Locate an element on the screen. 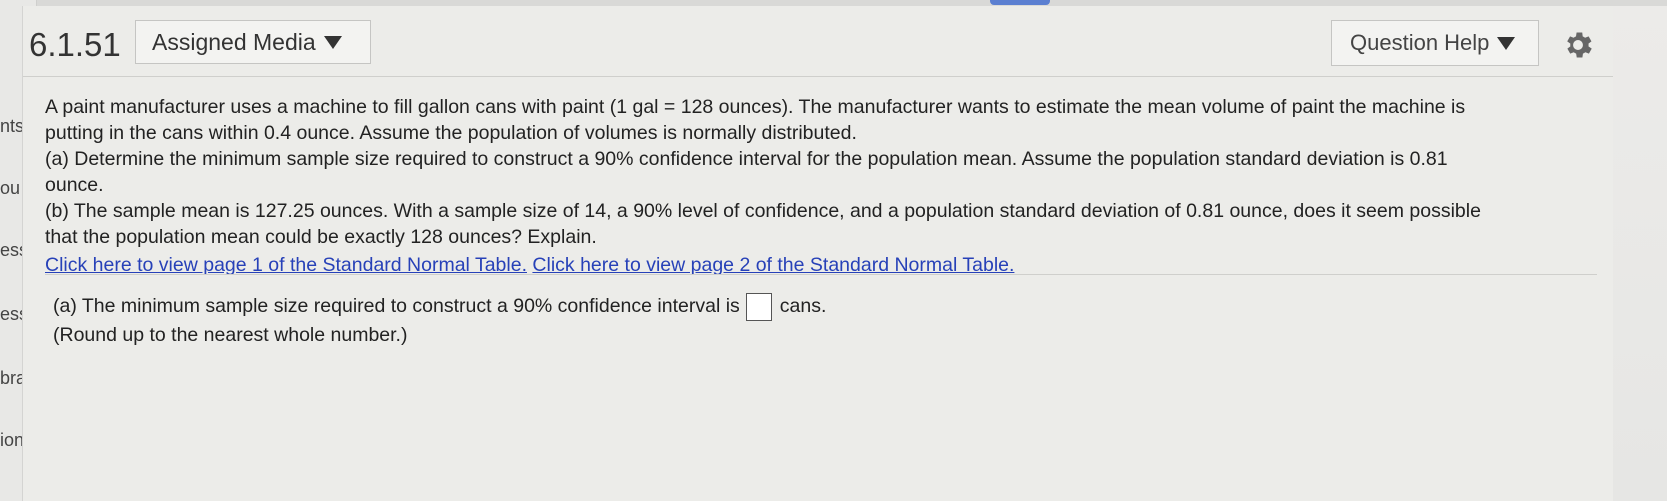 The width and height of the screenshot is (1667, 501). part-a-text: ounce. is located at coordinates (74, 185).